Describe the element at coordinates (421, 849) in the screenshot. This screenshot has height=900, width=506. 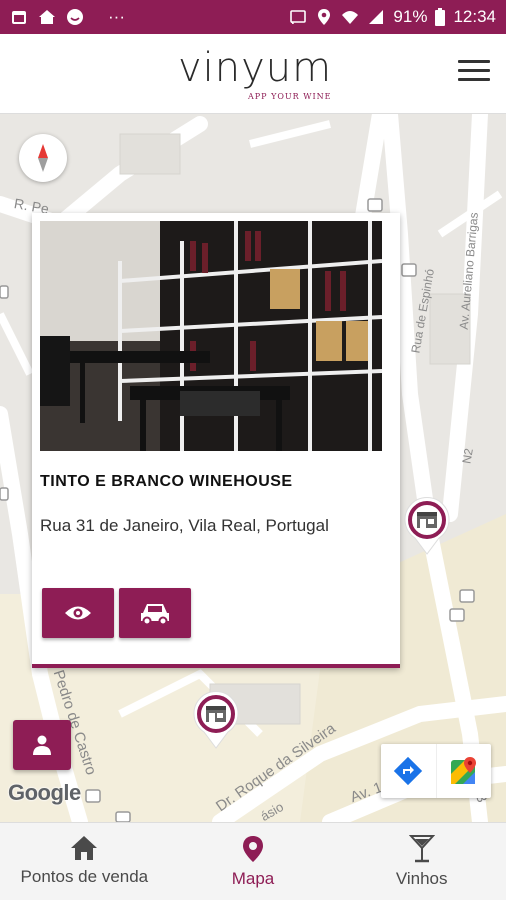
I see `wine-glass-icon` at that location.